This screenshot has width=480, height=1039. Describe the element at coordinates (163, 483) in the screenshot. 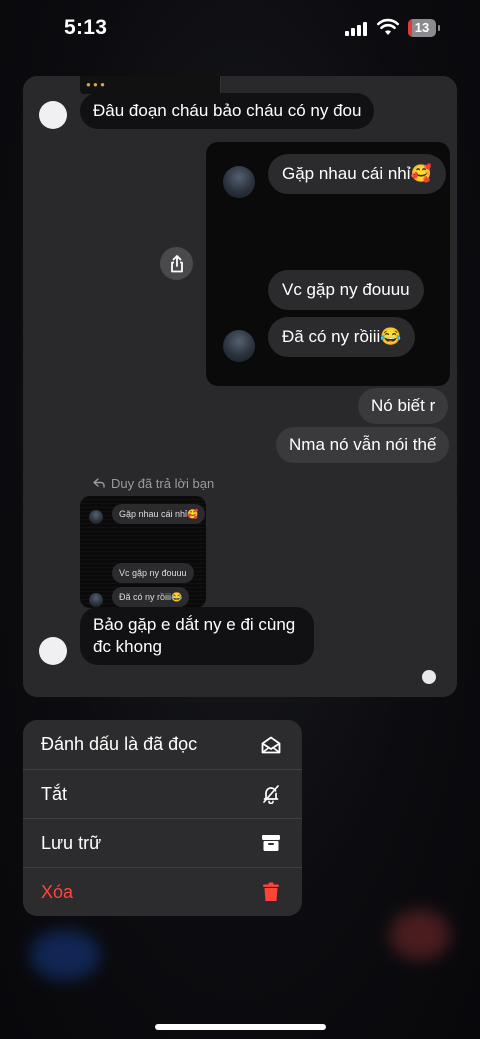

I see `reply-label-text: Duy đã trả lời bạn` at that location.